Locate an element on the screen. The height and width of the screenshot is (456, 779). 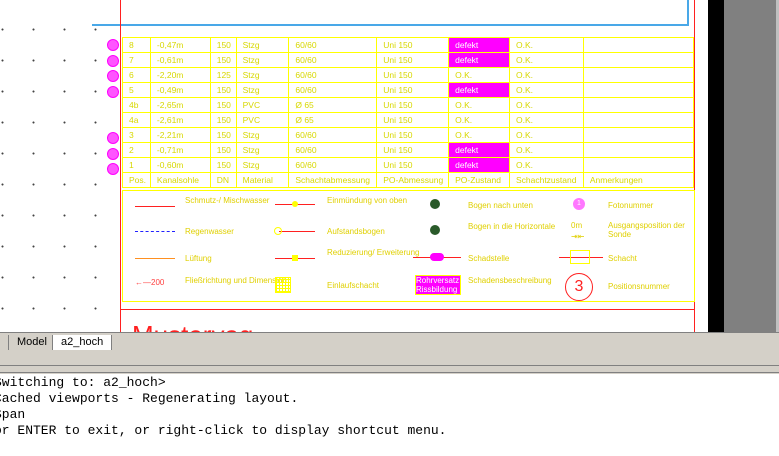
table-cell-material: PVC is located at coordinates (262, 105).